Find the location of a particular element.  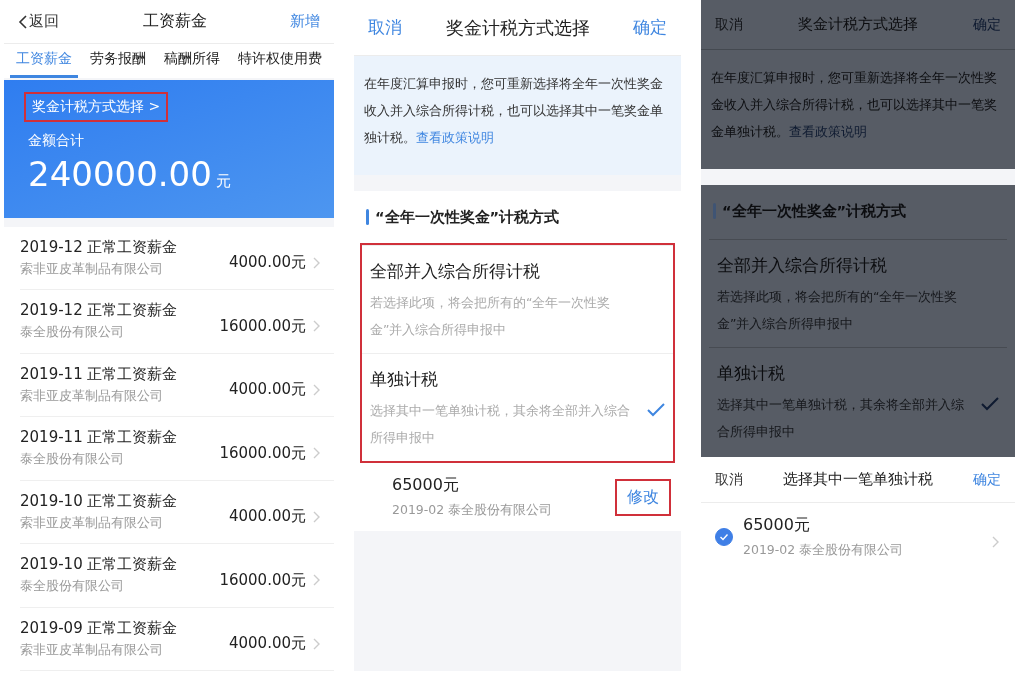

income-tab: 工资薪金 is located at coordinates (44, 61).